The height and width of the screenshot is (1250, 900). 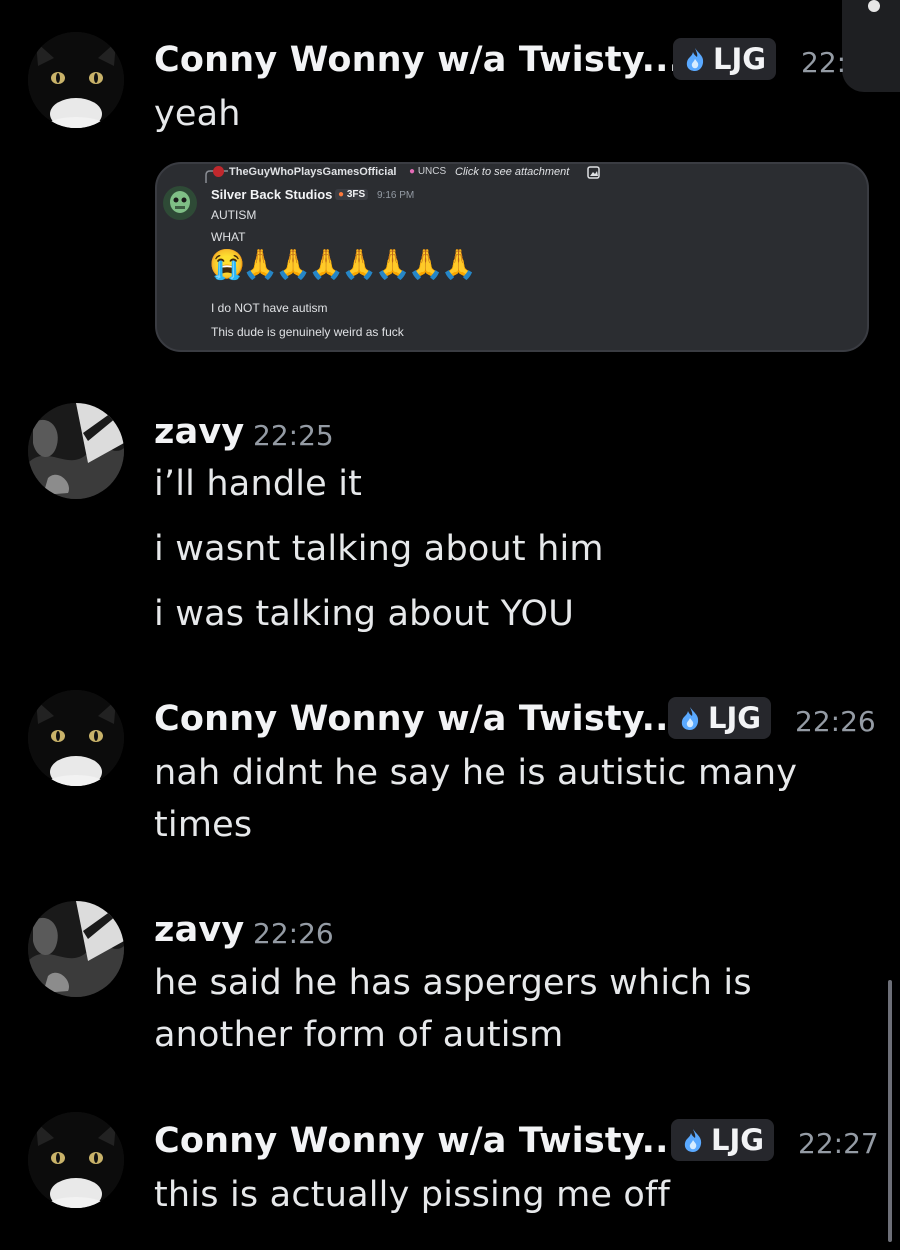 I want to click on reply-avatar, so click(x=218, y=171).